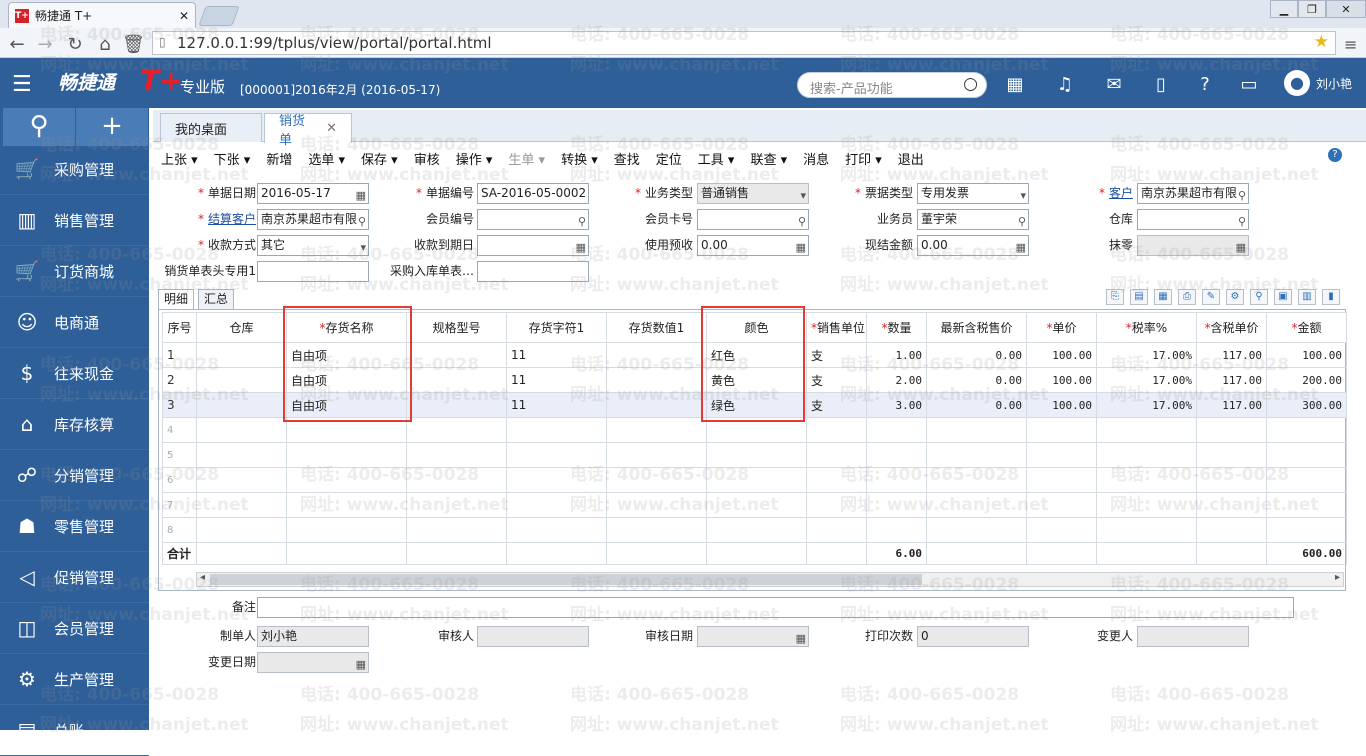  I want to click on grid-cell: 3.00, so click(896, 405).